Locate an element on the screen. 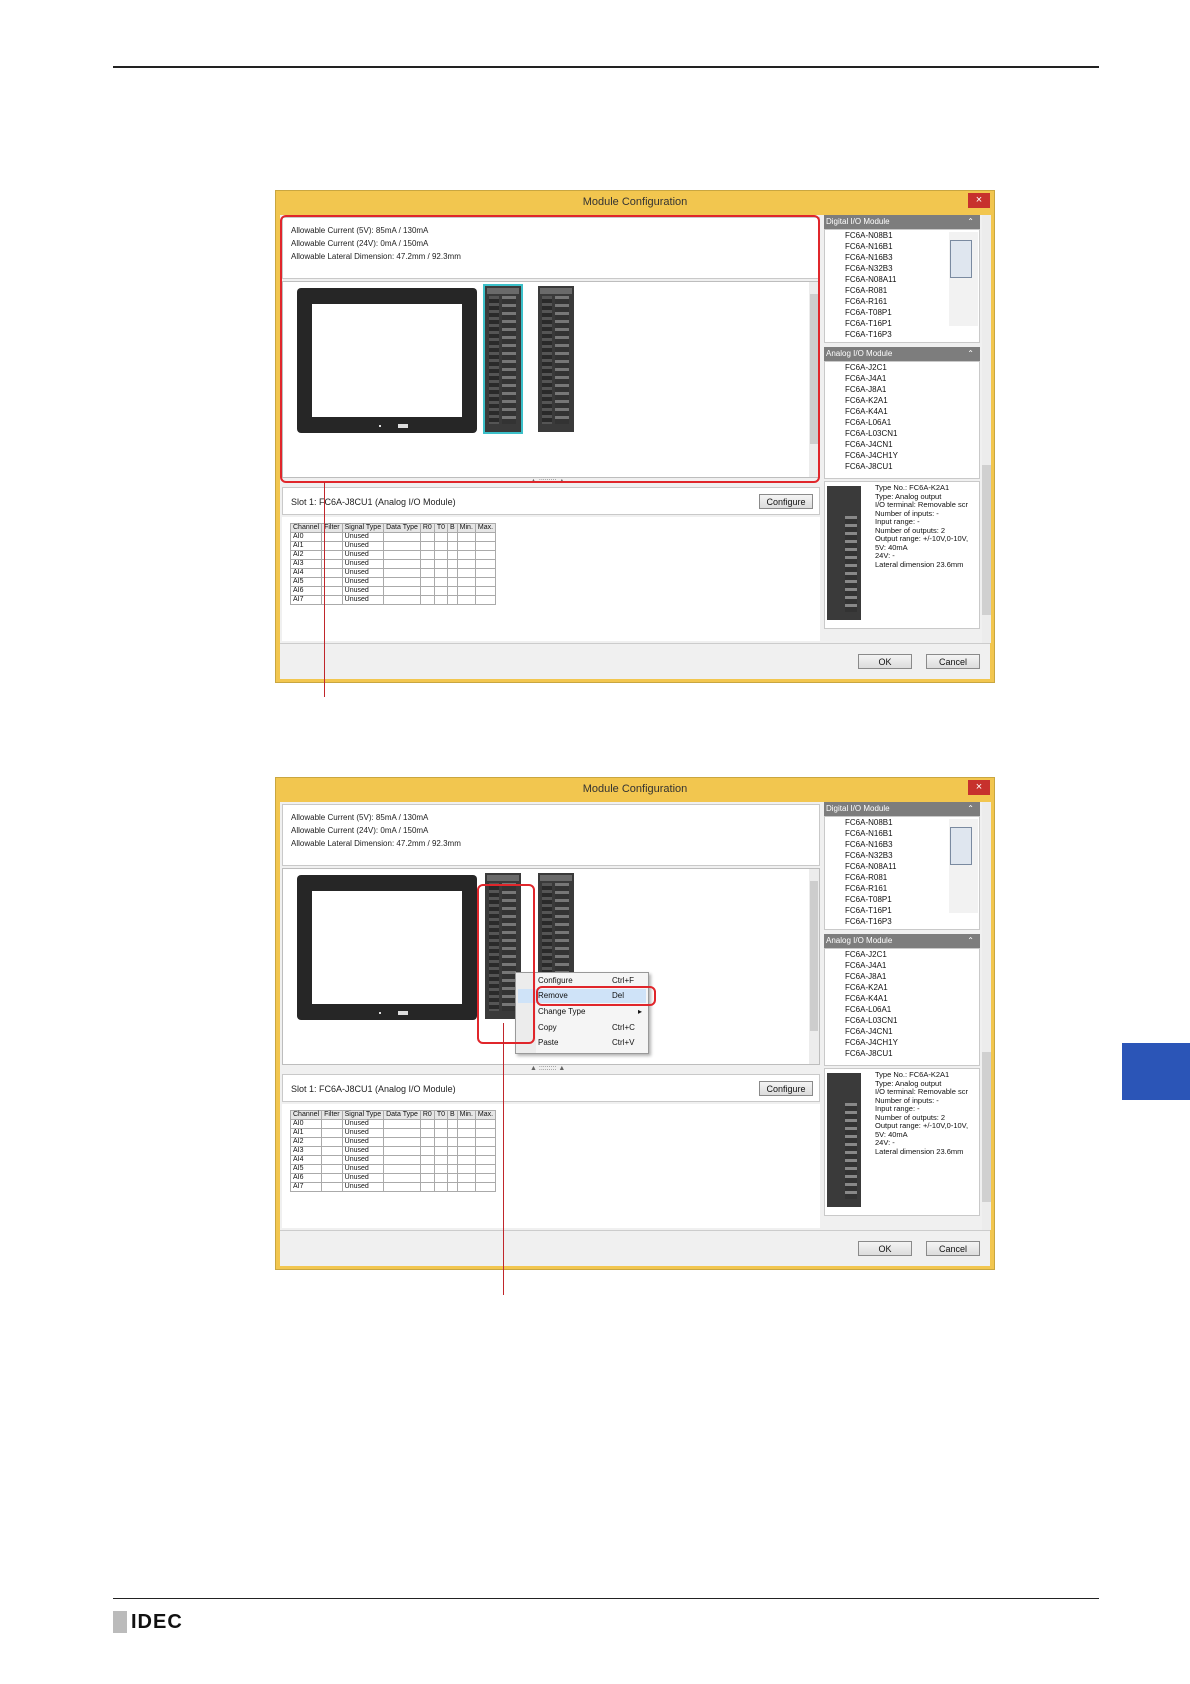  chapter-tab is located at coordinates (1156, 1071).